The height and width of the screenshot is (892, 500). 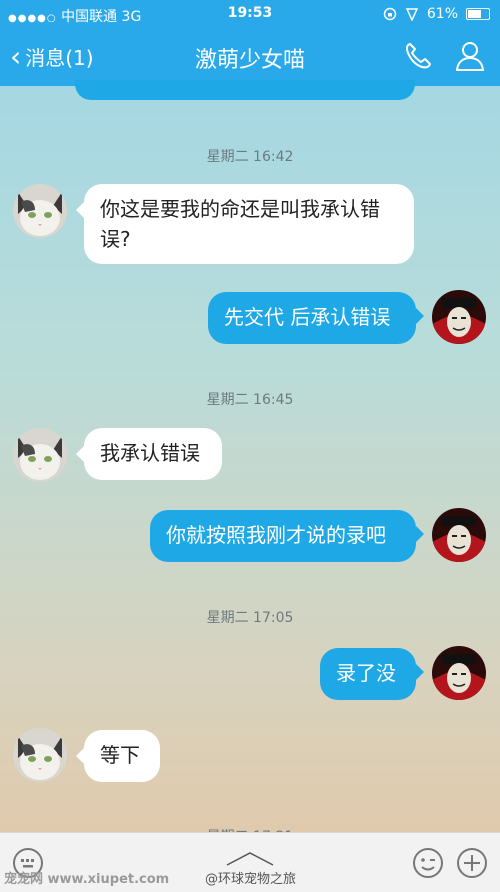 I want to click on incoming-message: 等下, so click(x=118, y=756).